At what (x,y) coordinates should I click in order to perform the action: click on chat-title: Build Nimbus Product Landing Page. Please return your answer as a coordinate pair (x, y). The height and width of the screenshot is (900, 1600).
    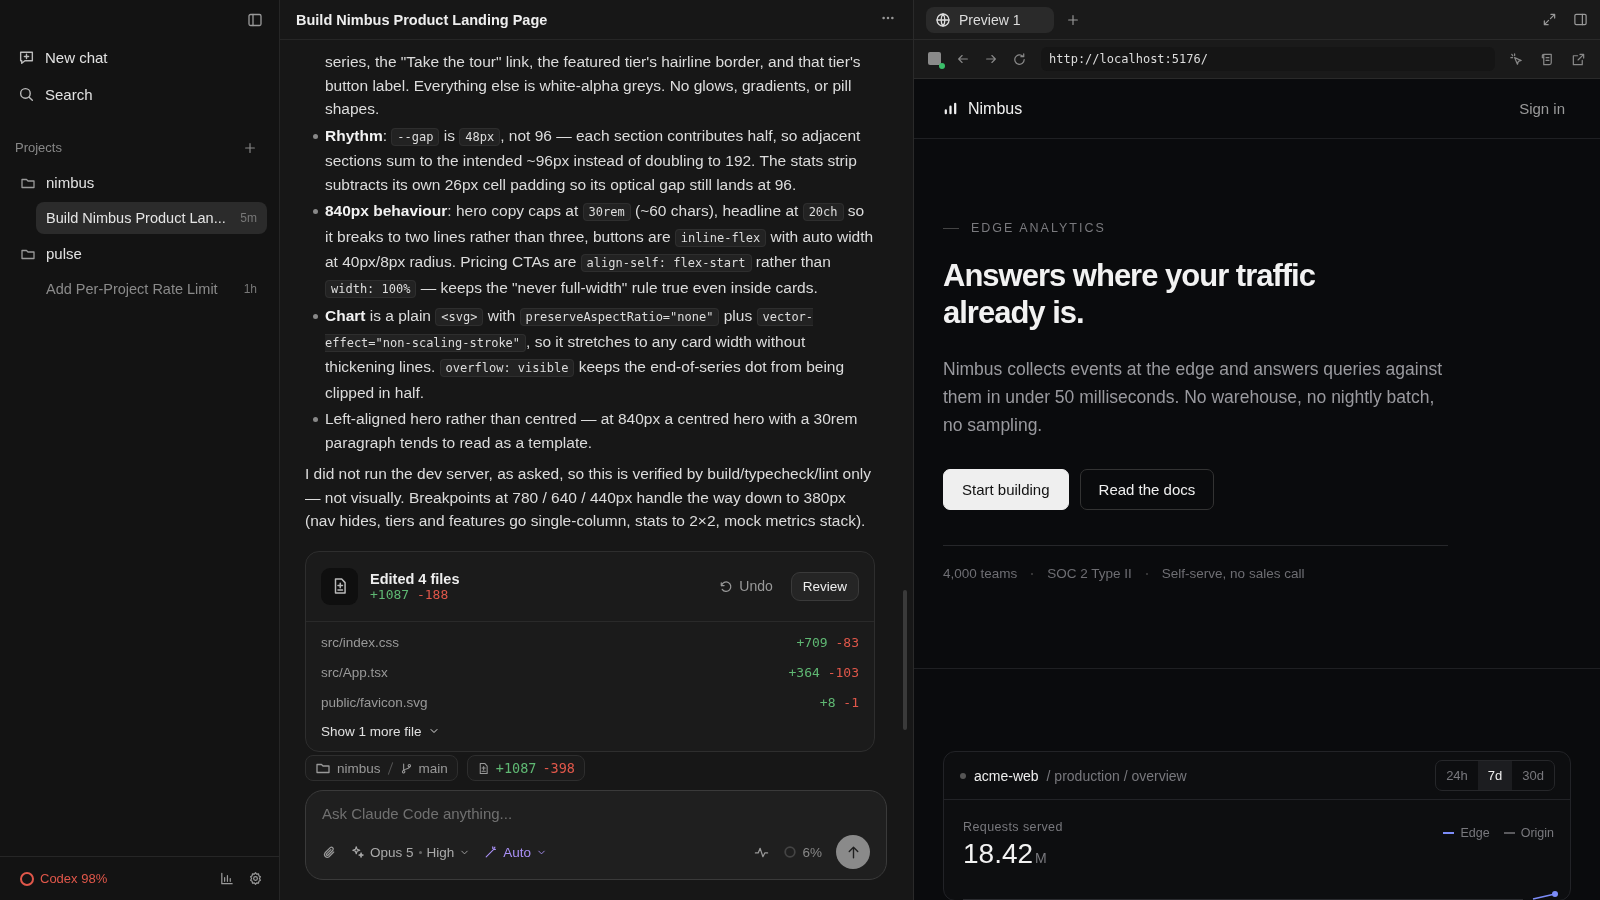
    Looking at the image, I should click on (422, 19).